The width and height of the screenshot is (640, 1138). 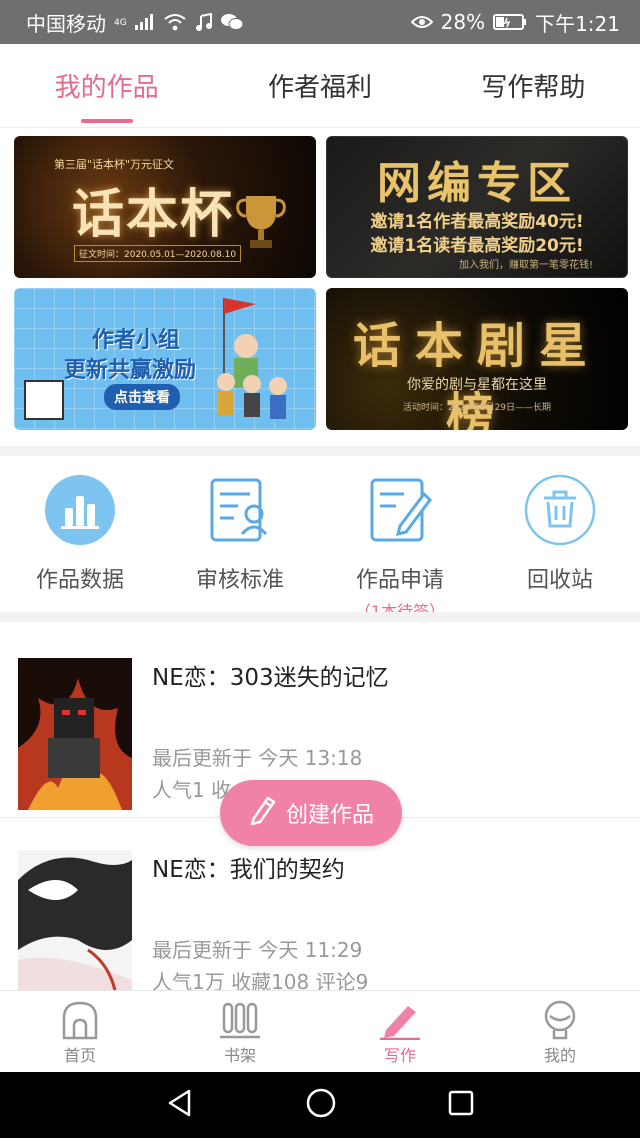 What do you see at coordinates (400, 1020) in the screenshot?
I see `pen-icon` at bounding box center [400, 1020].